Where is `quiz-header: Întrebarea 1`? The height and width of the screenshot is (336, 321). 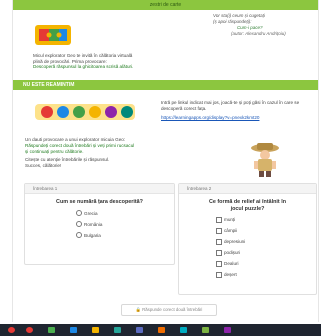
quiz-header: Întrebarea 1 is located at coordinates (99, 189).